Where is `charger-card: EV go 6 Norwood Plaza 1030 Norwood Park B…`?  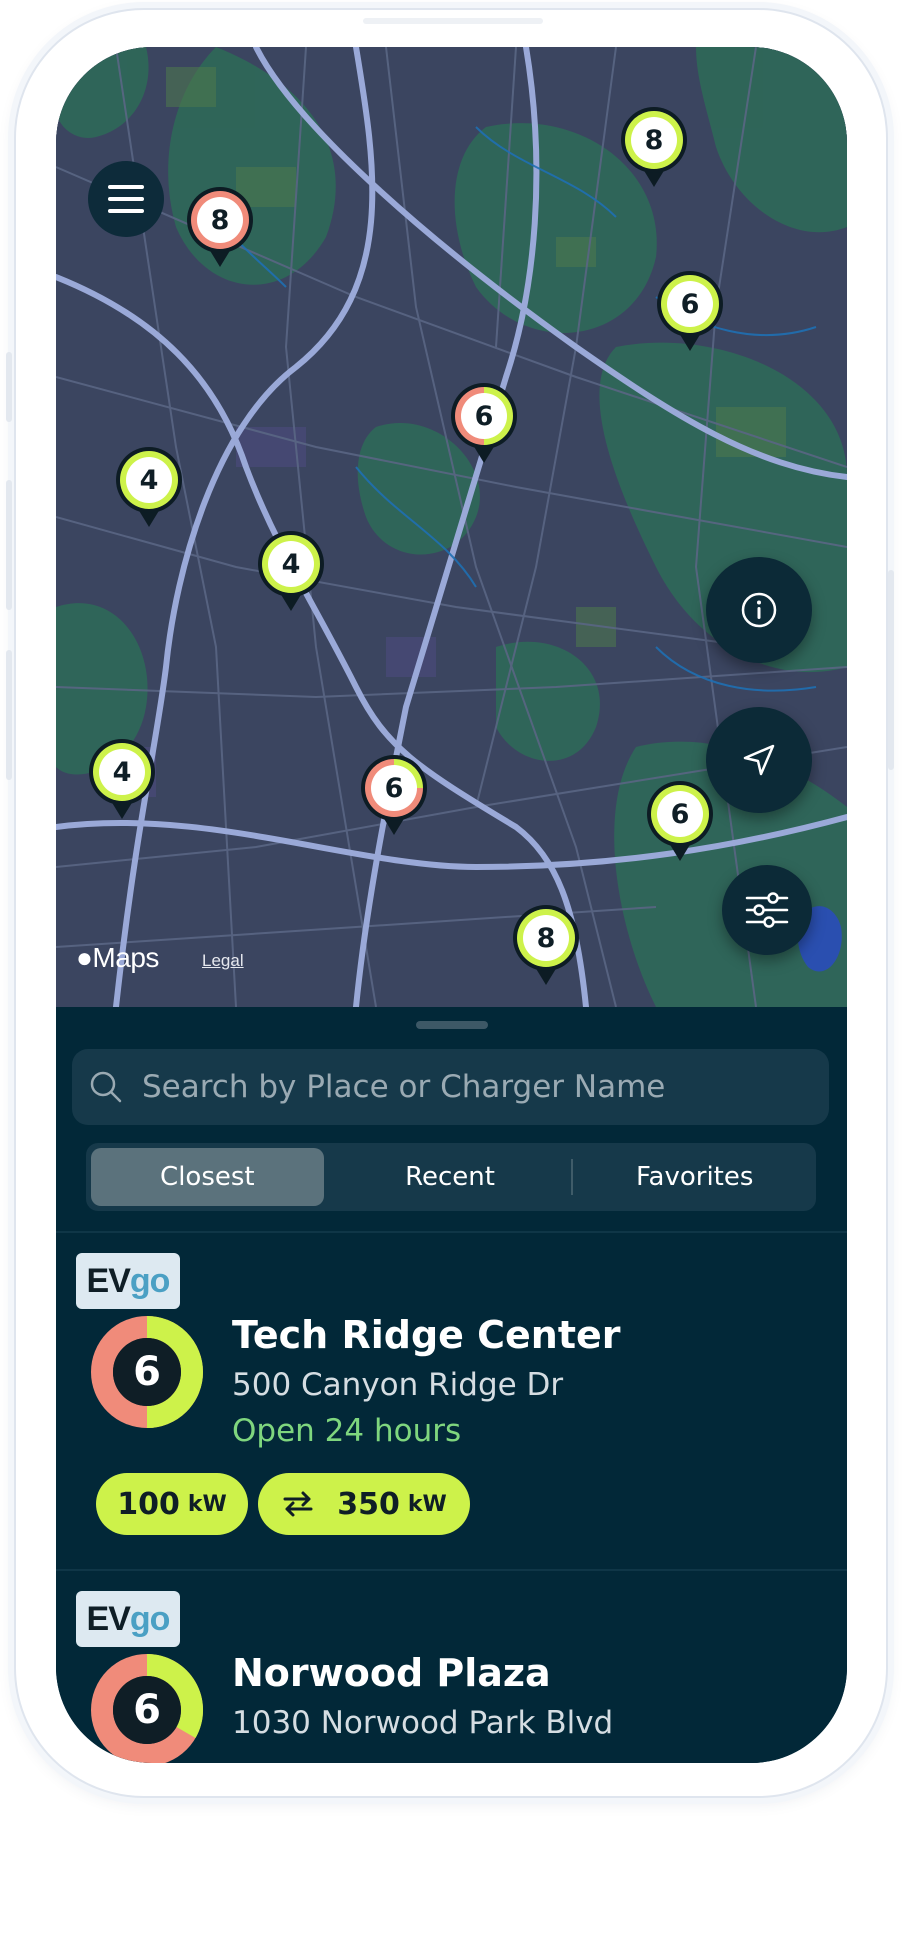
charger-card: EV go 6 Norwood Plaza 1030 Norwood Park B… is located at coordinates (451, 1668).